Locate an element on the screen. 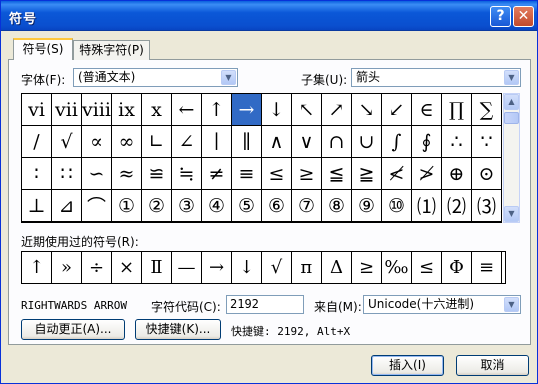  recent-symbol-cell: ≥ is located at coordinates (367, 267).